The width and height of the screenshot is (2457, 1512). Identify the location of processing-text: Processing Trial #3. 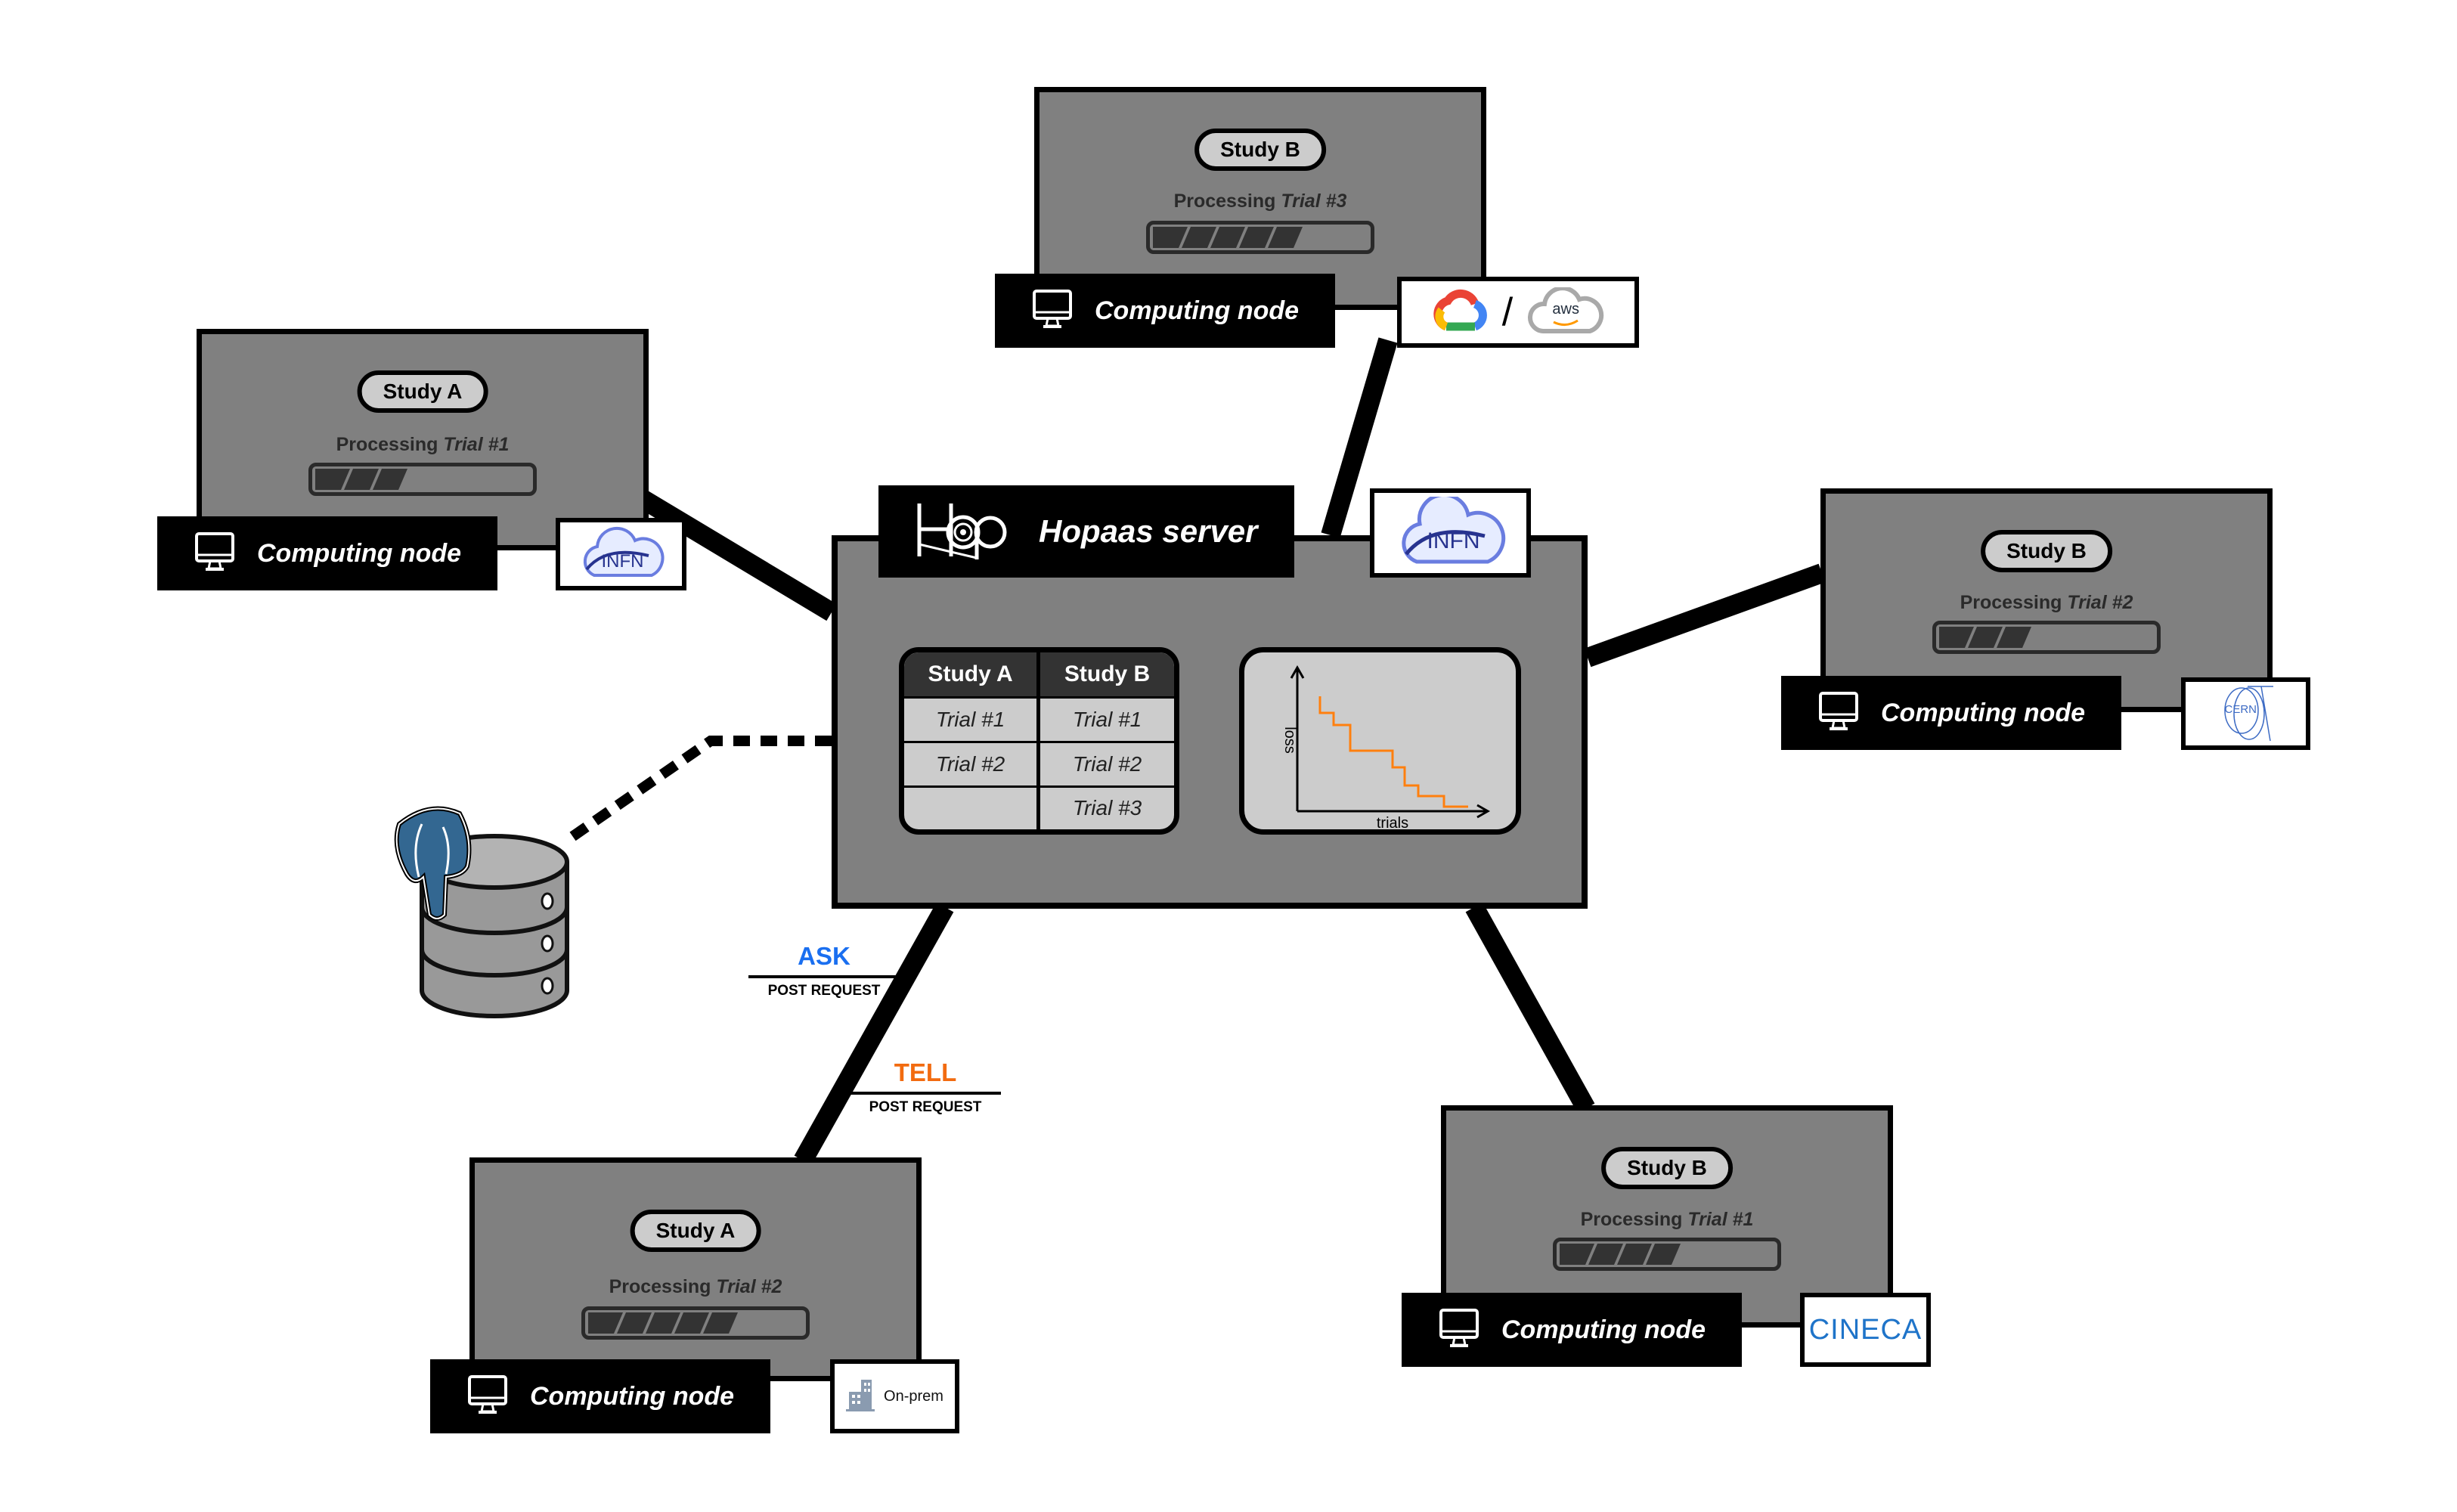
(1260, 201).